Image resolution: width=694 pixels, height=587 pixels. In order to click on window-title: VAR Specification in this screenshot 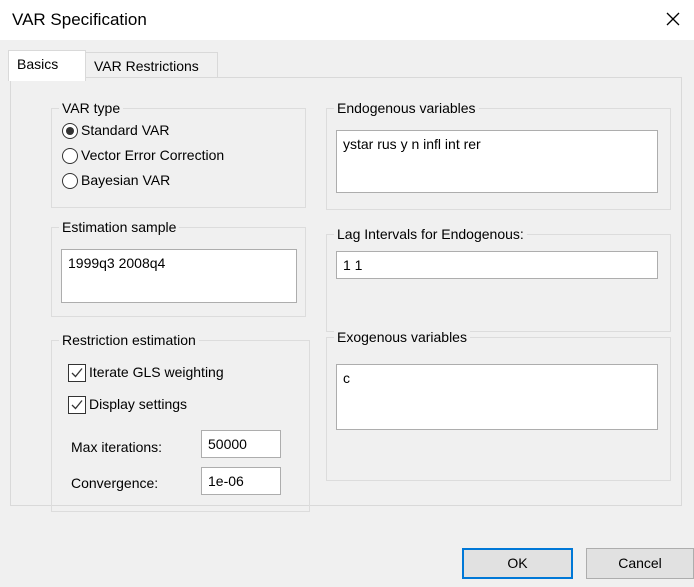, I will do `click(79, 19)`.